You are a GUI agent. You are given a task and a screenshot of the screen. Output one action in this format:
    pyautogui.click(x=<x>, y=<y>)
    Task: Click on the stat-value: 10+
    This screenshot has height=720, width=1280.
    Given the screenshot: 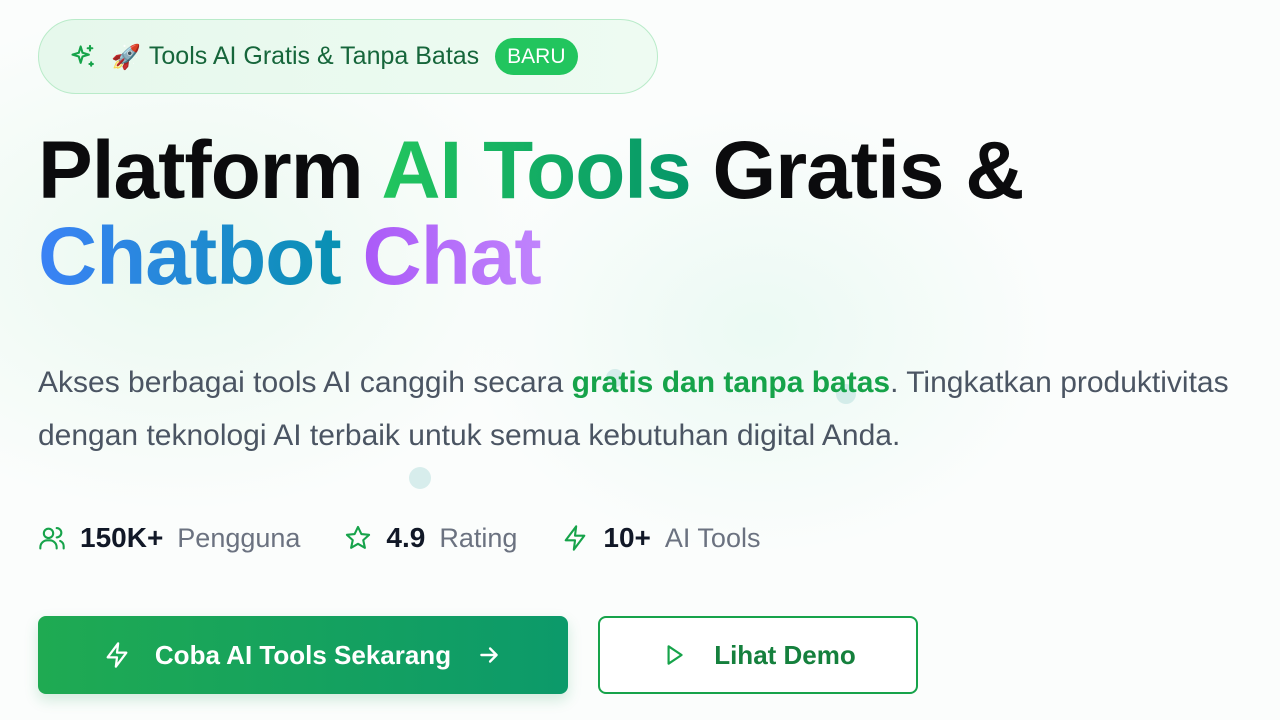 What is the action you would take?
    pyautogui.click(x=627, y=537)
    